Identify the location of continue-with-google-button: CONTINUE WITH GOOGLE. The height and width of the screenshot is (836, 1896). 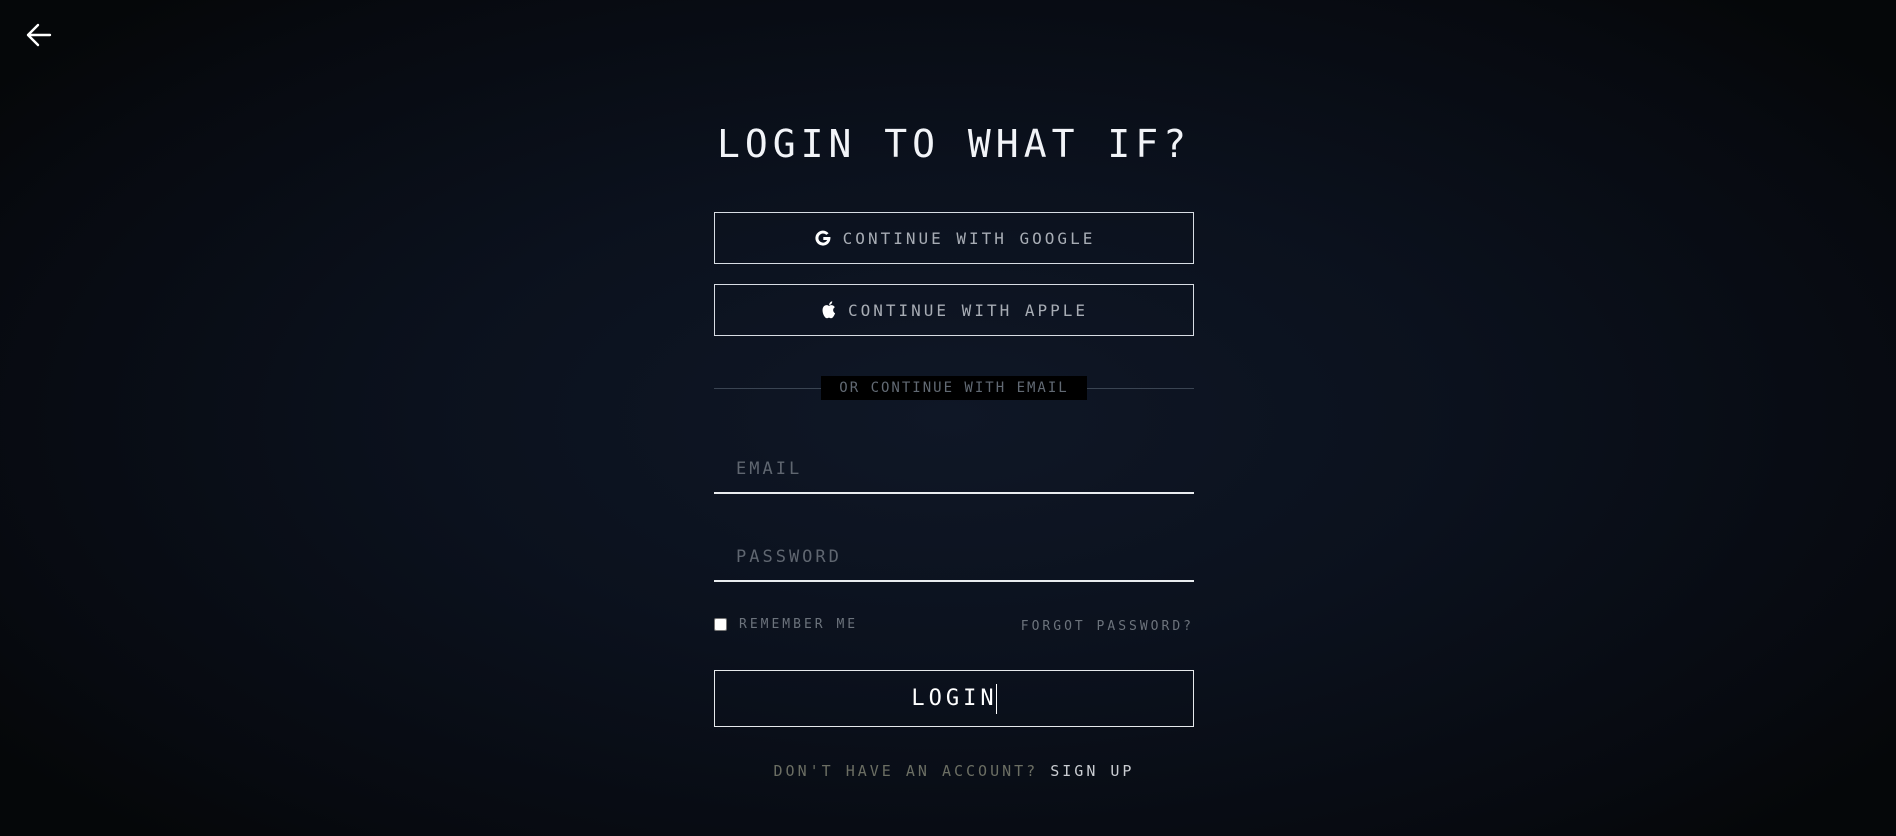
(954, 238).